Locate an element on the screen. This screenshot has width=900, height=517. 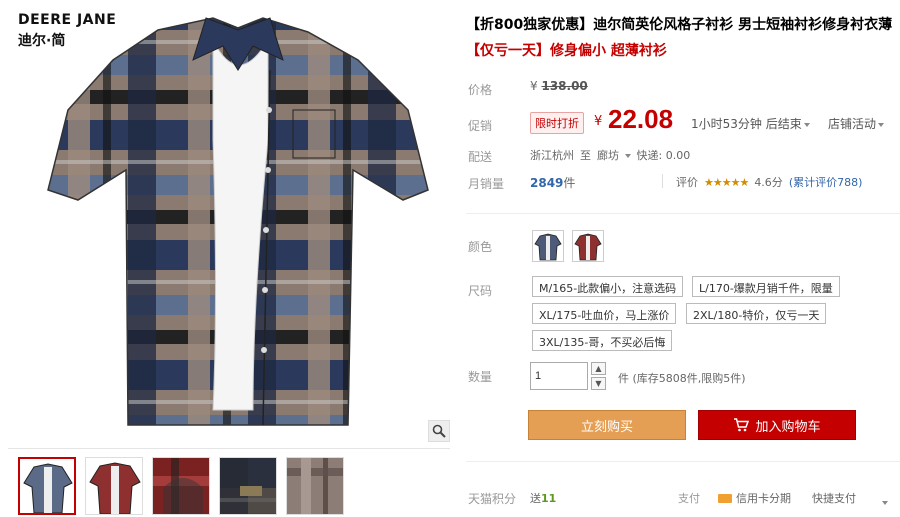
quick-pay-option: 快捷支付 is located at coordinates (834, 498).